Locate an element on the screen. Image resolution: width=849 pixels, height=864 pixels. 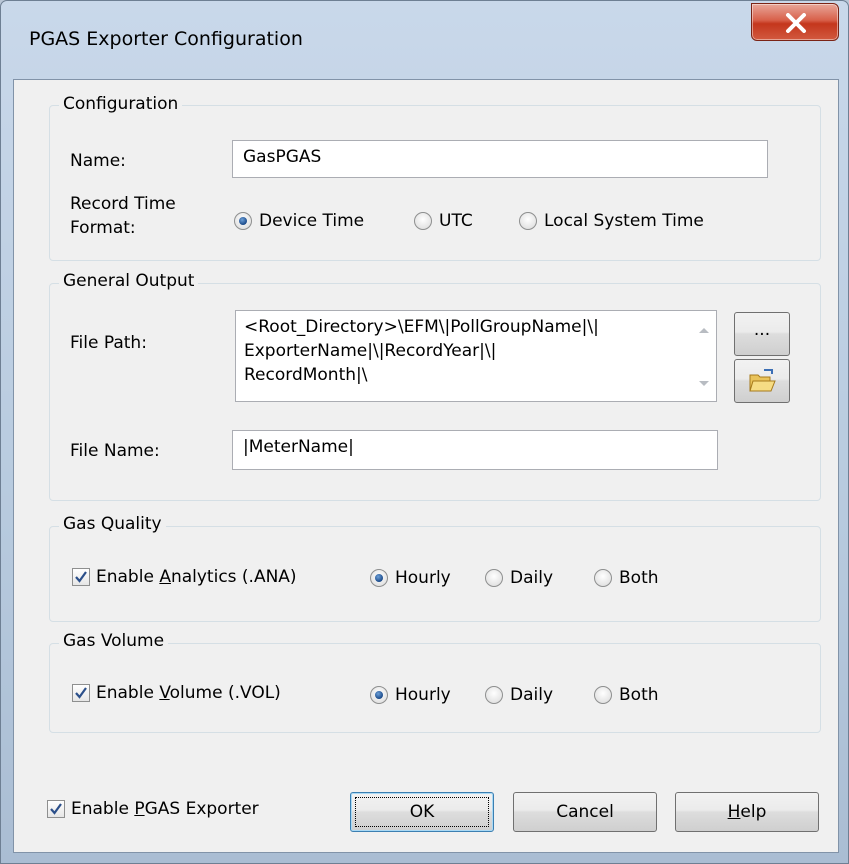
enable-analytics-checkbox: Enable Analytics (.ANA) is located at coordinates (184, 577).